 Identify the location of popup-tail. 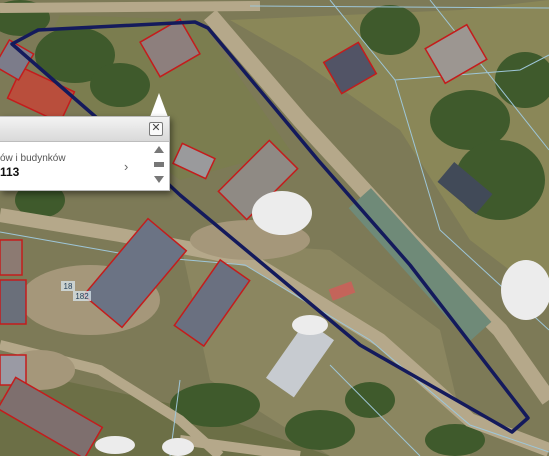
(159, 105).